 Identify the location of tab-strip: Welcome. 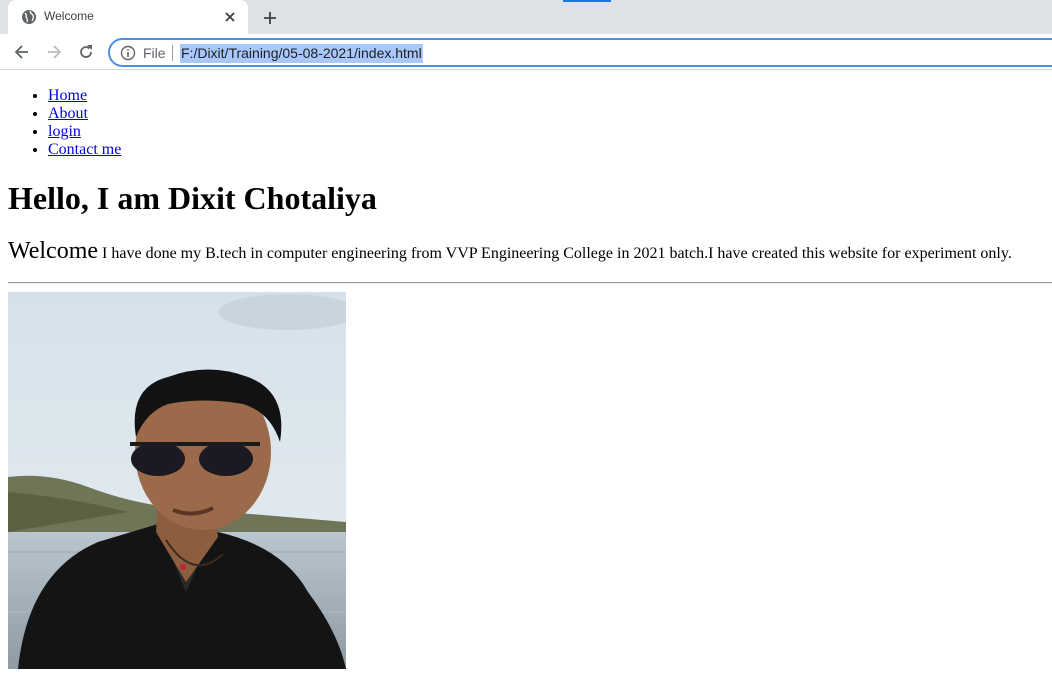
(526, 17).